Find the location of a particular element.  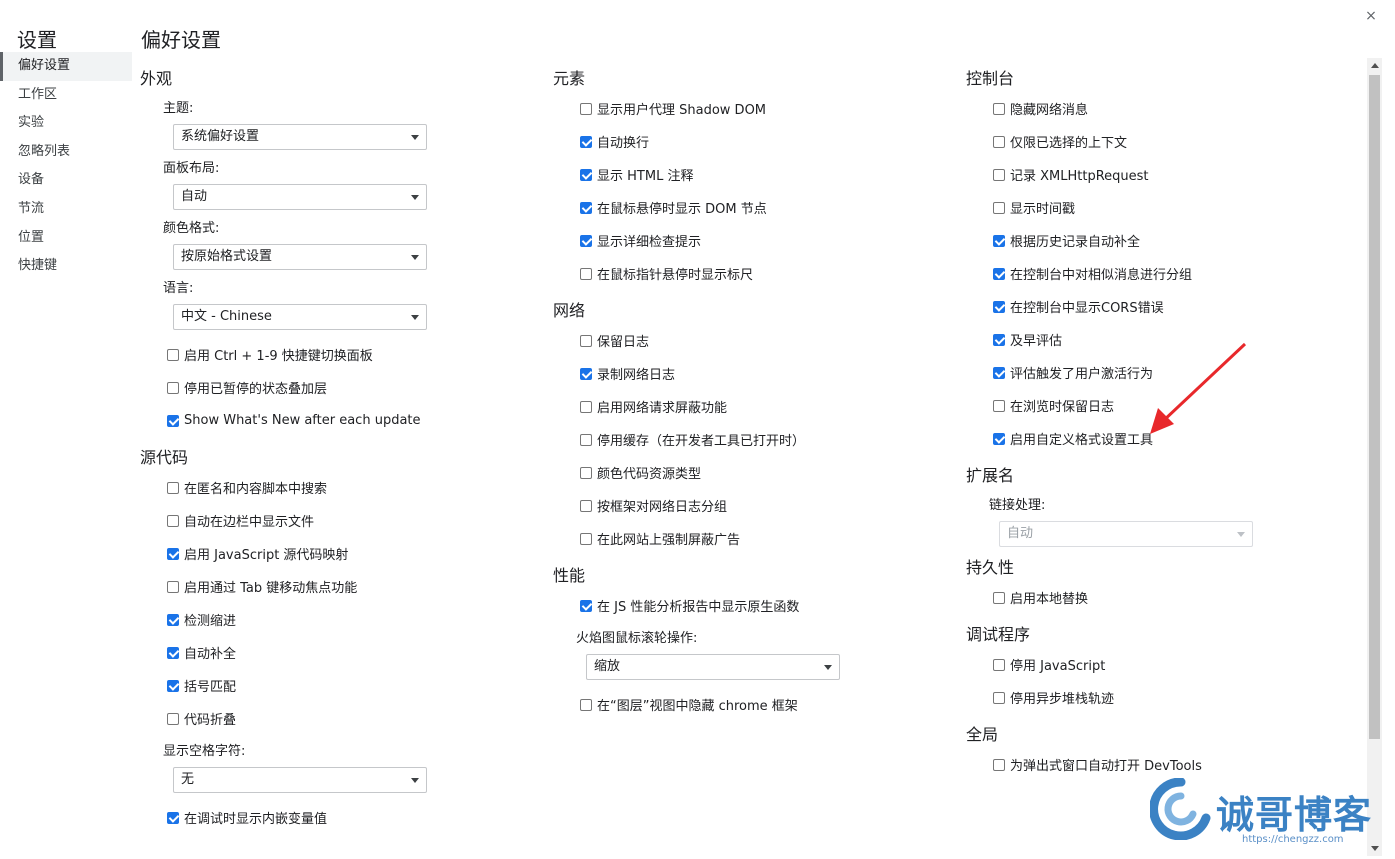

select-dropdown: 中文 - Chinese is located at coordinates (300, 317).